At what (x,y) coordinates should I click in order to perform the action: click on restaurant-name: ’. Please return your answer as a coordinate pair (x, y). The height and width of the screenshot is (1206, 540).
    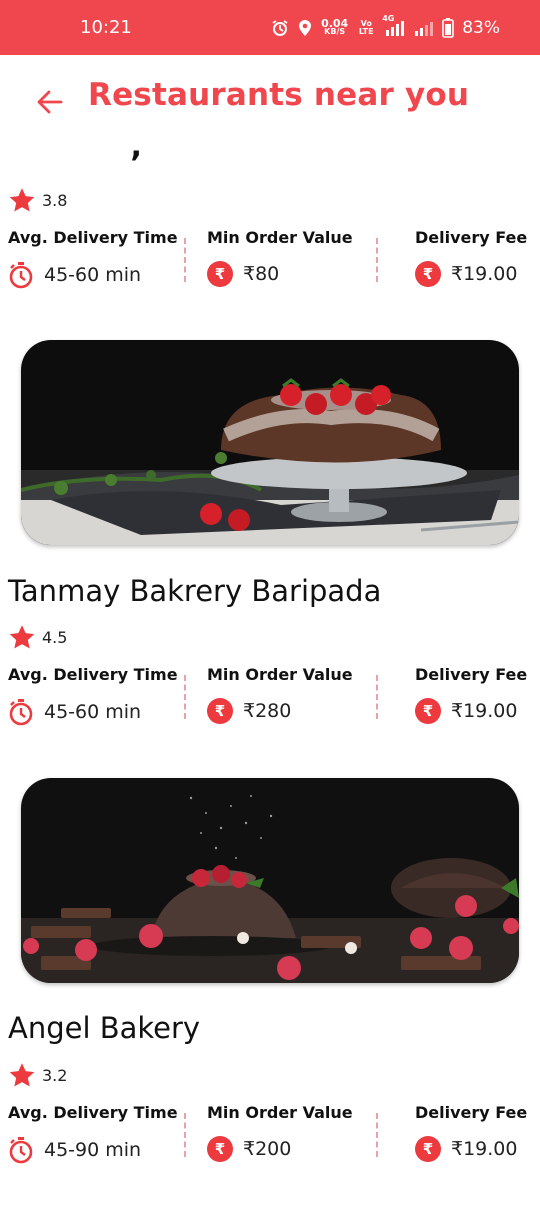
    Looking at the image, I should click on (136, 163).